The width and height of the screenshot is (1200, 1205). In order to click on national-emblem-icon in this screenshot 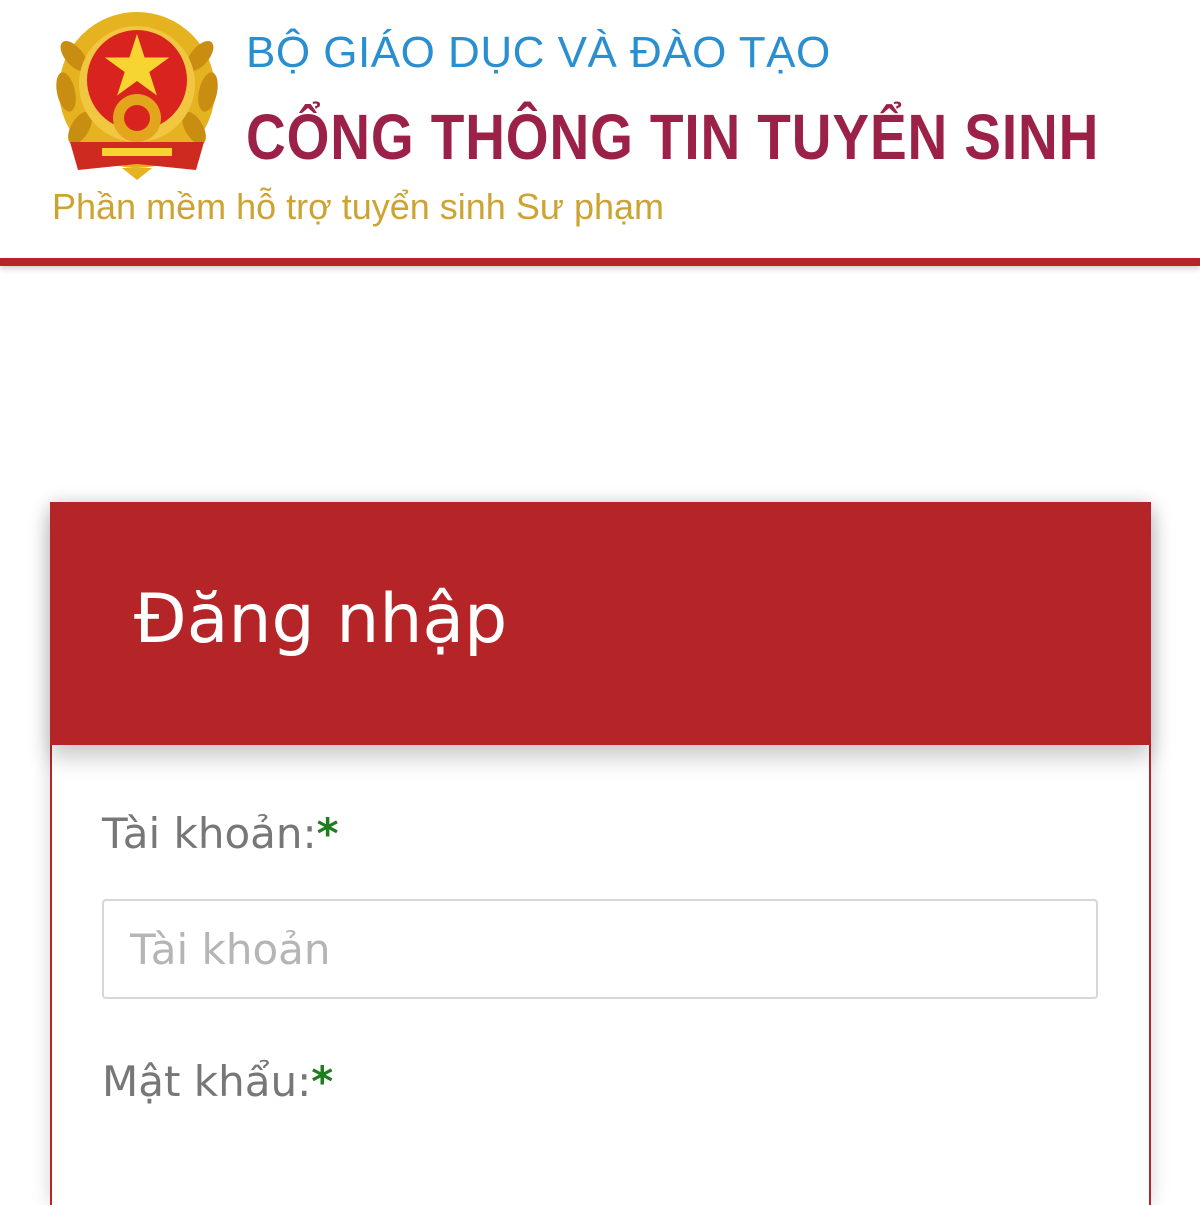, I will do `click(137, 96)`.